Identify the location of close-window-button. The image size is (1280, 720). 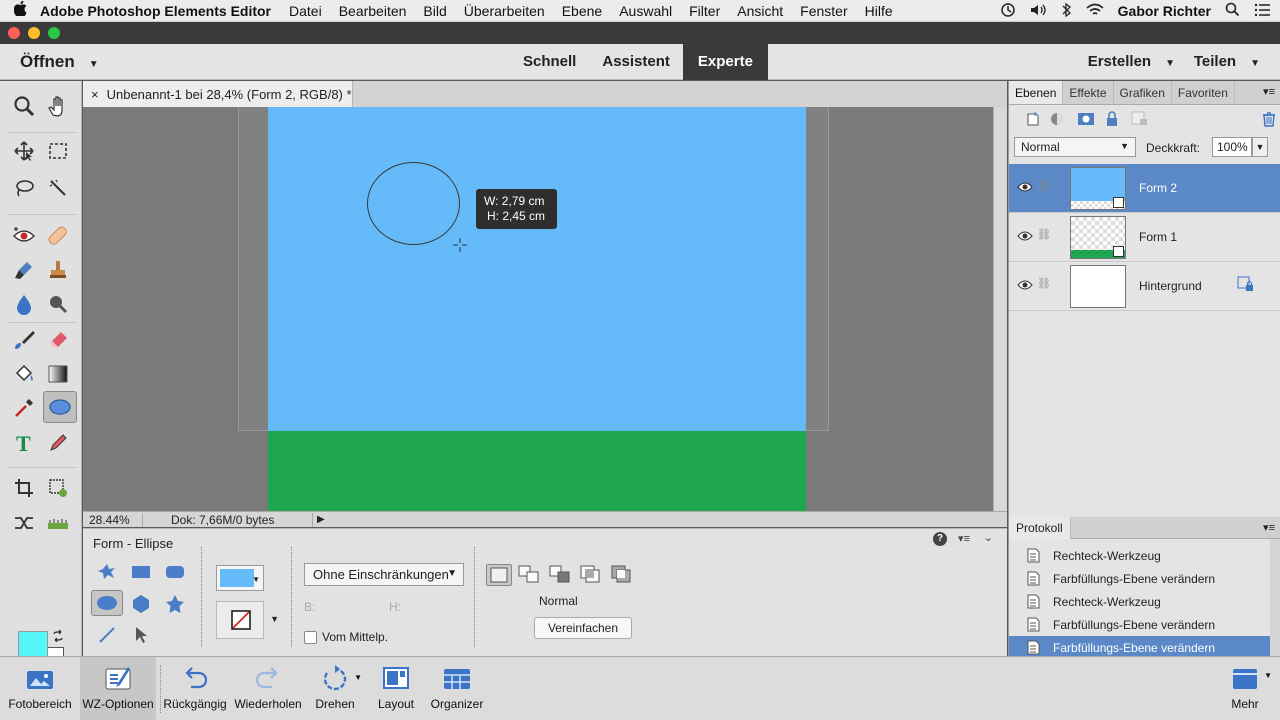
(14, 33).